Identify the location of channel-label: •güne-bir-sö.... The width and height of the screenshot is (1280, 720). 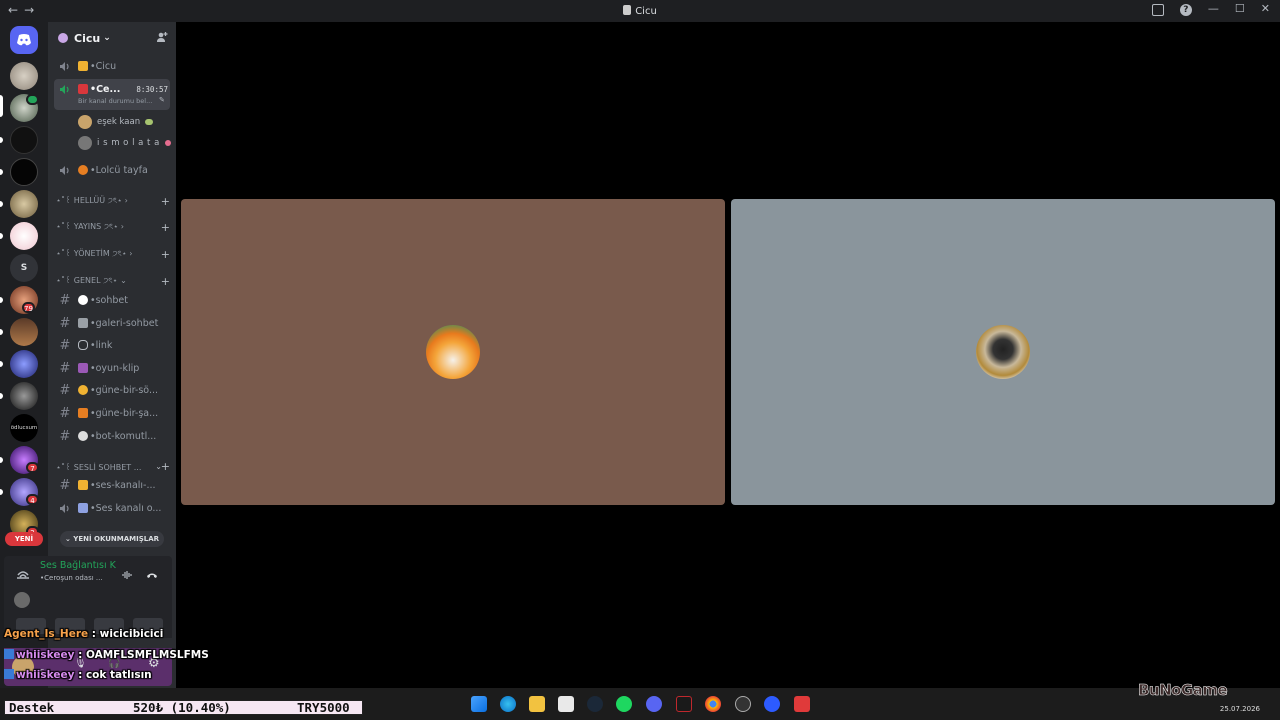
(124, 390).